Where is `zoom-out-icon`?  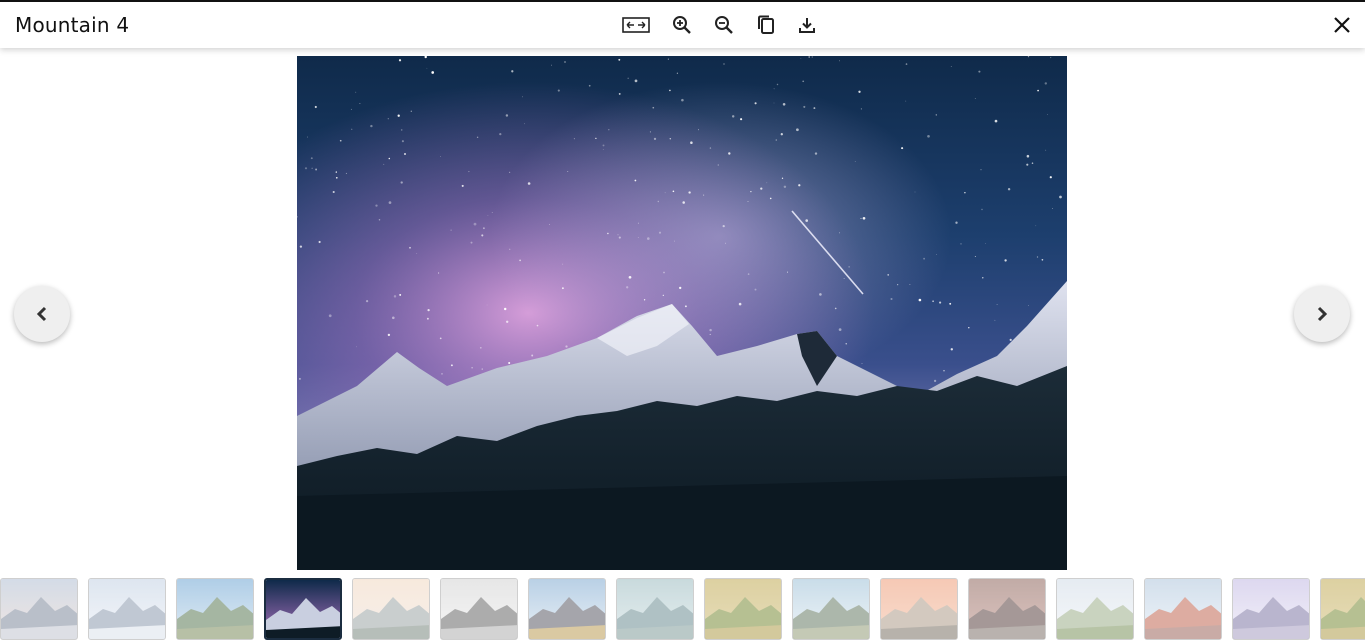
zoom-out-icon is located at coordinates (724, 25).